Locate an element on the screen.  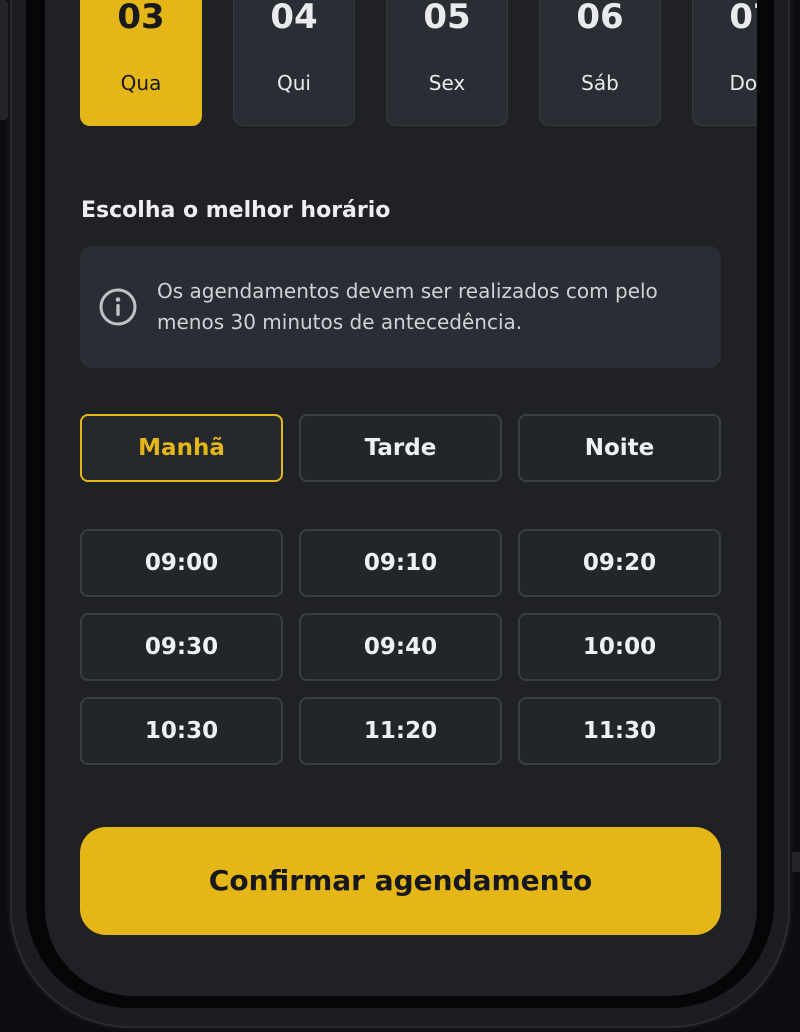
date-number: 04 is located at coordinates (294, 18).